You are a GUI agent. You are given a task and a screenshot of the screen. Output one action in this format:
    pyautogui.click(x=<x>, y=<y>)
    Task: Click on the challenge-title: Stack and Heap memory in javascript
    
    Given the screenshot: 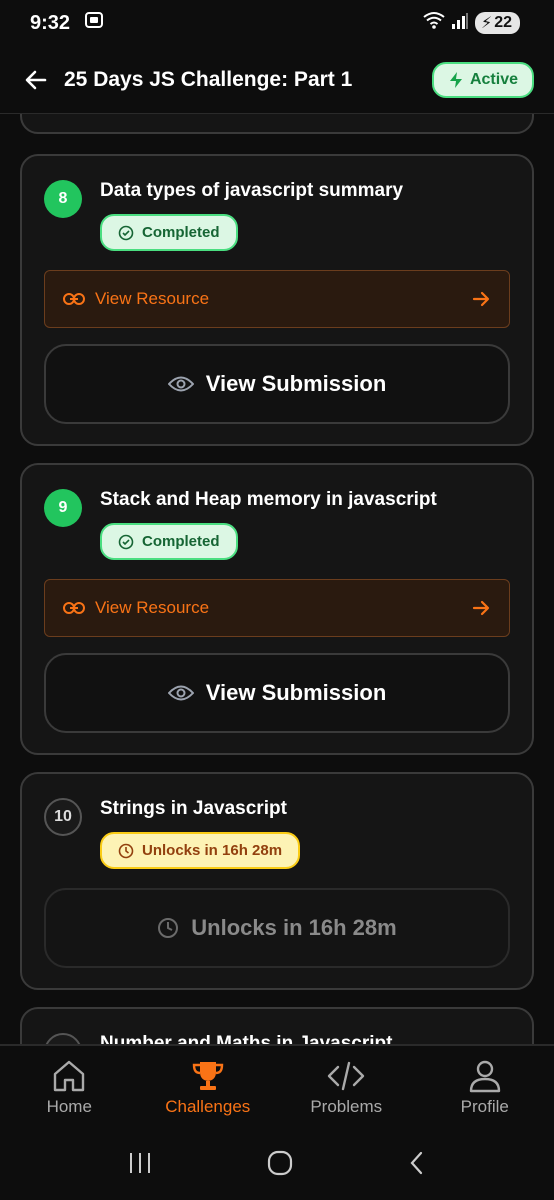 What is the action you would take?
    pyautogui.click(x=268, y=499)
    